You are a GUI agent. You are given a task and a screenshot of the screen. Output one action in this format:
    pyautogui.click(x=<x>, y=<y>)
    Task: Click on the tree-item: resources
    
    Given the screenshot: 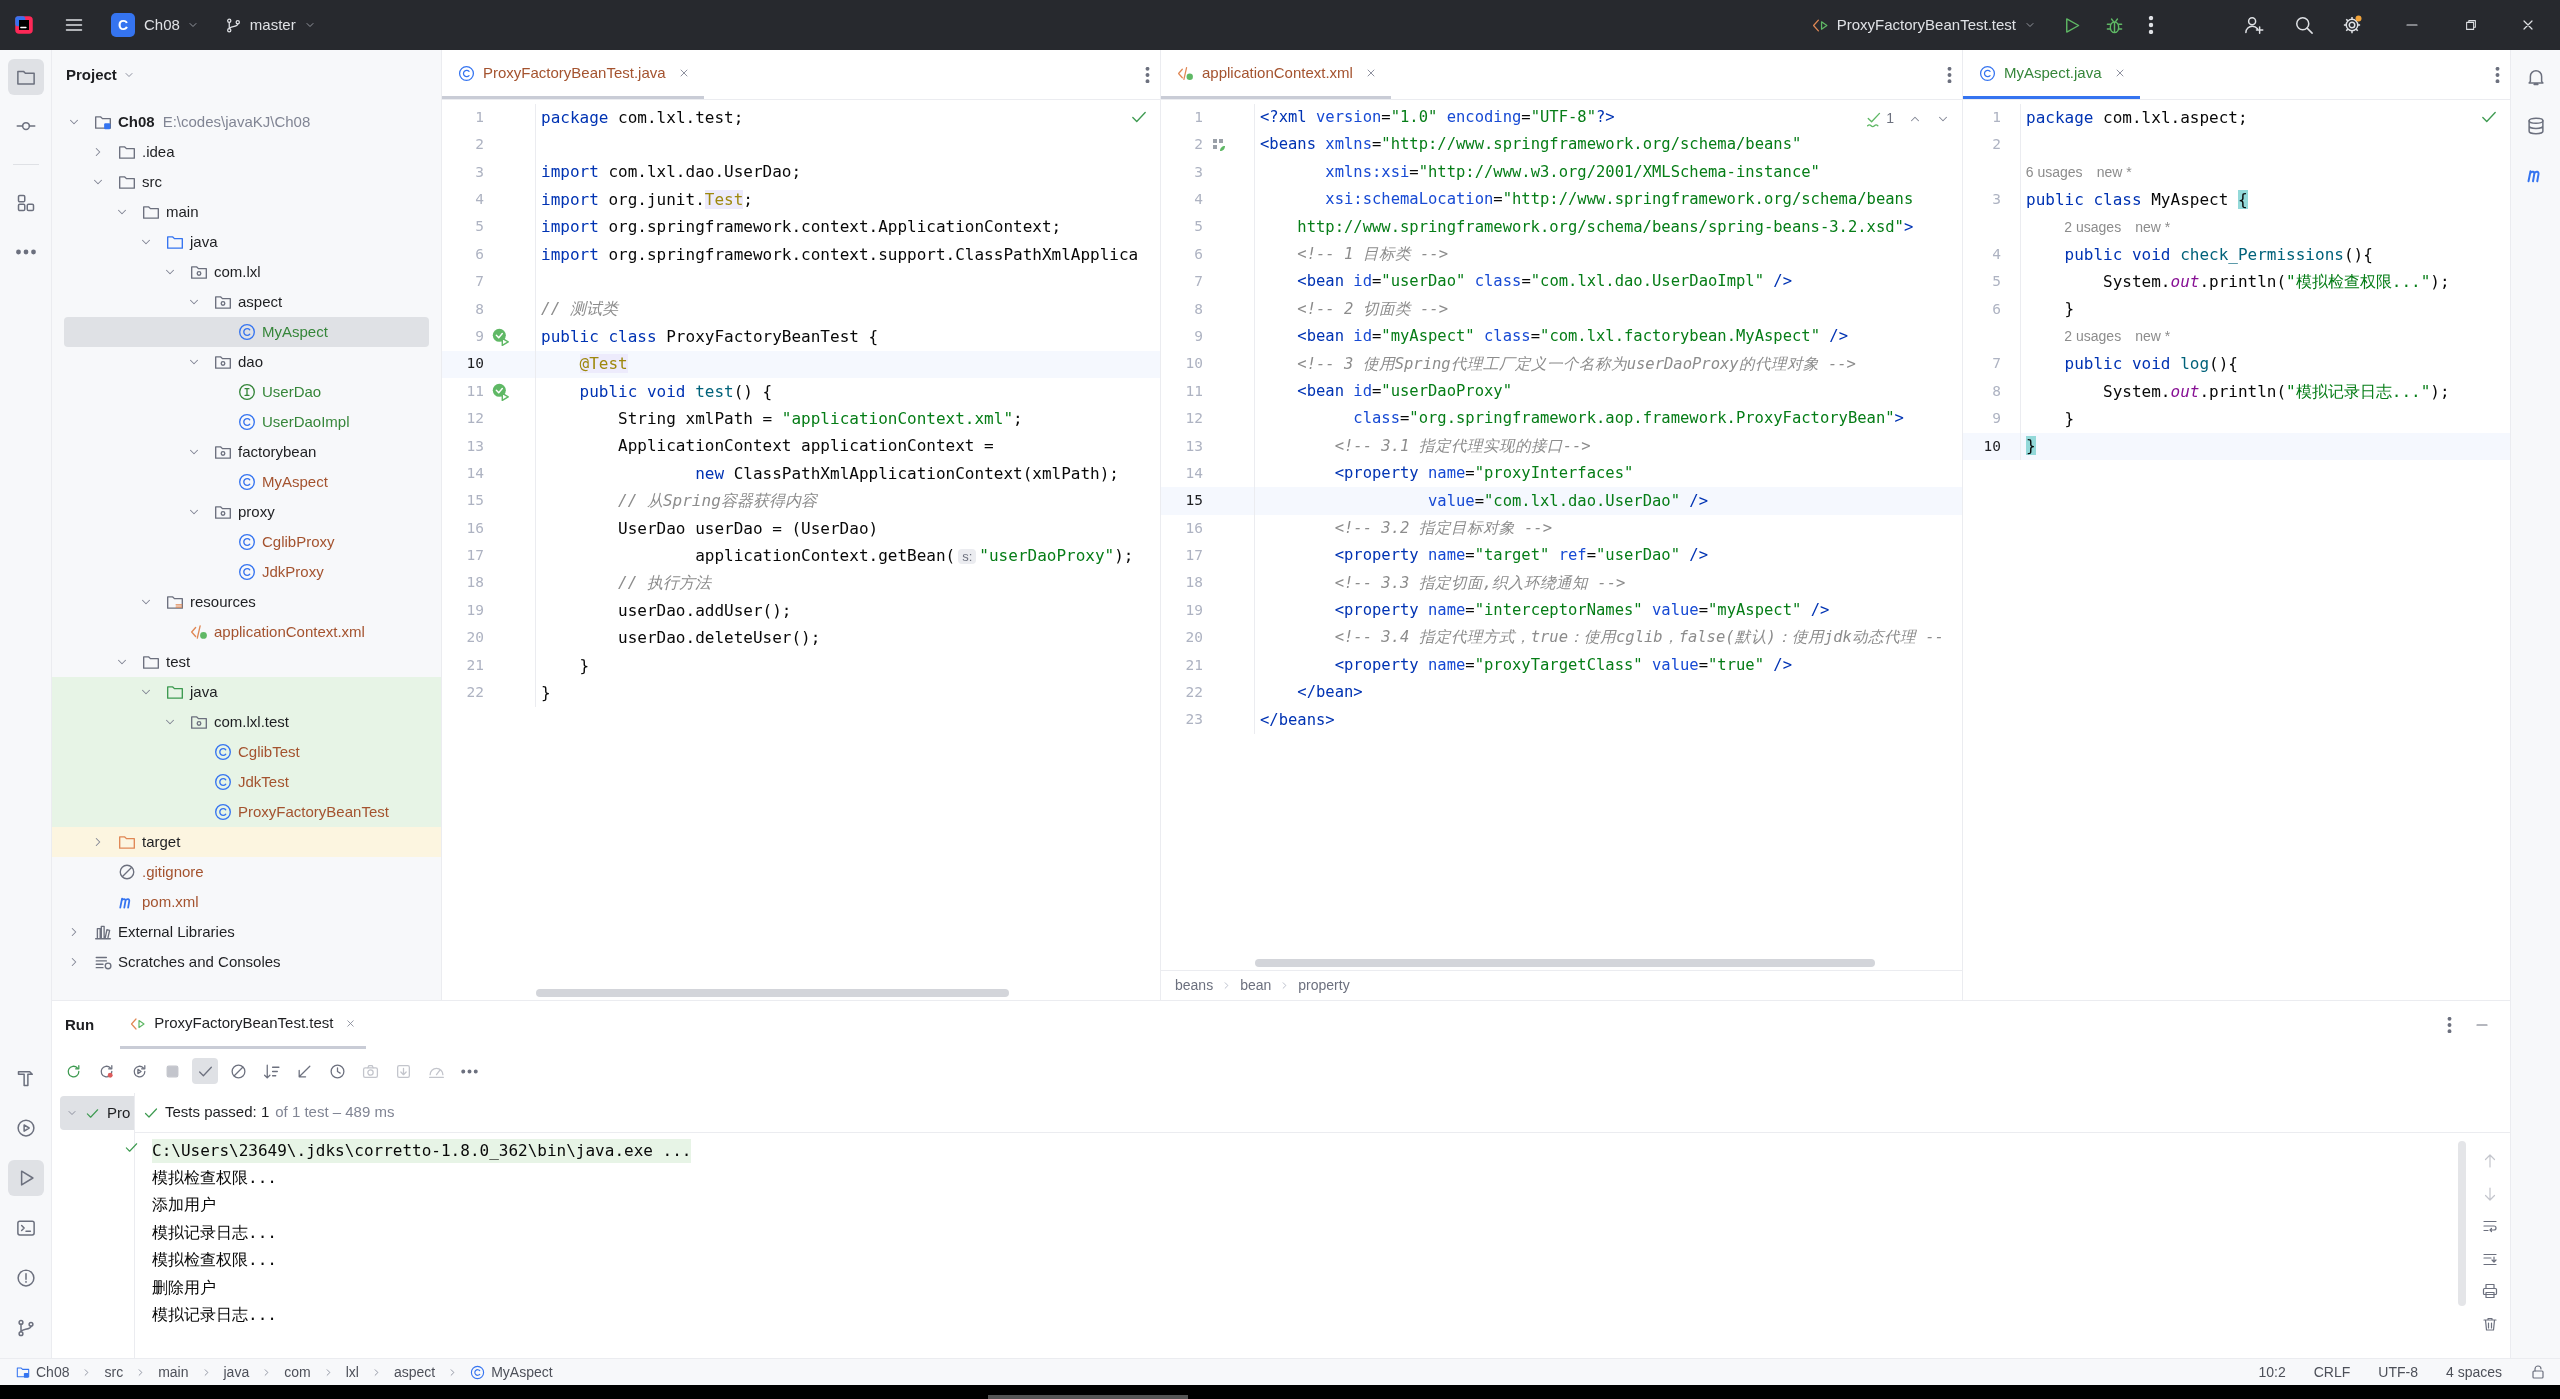 What is the action you would take?
    pyautogui.click(x=246, y=602)
    